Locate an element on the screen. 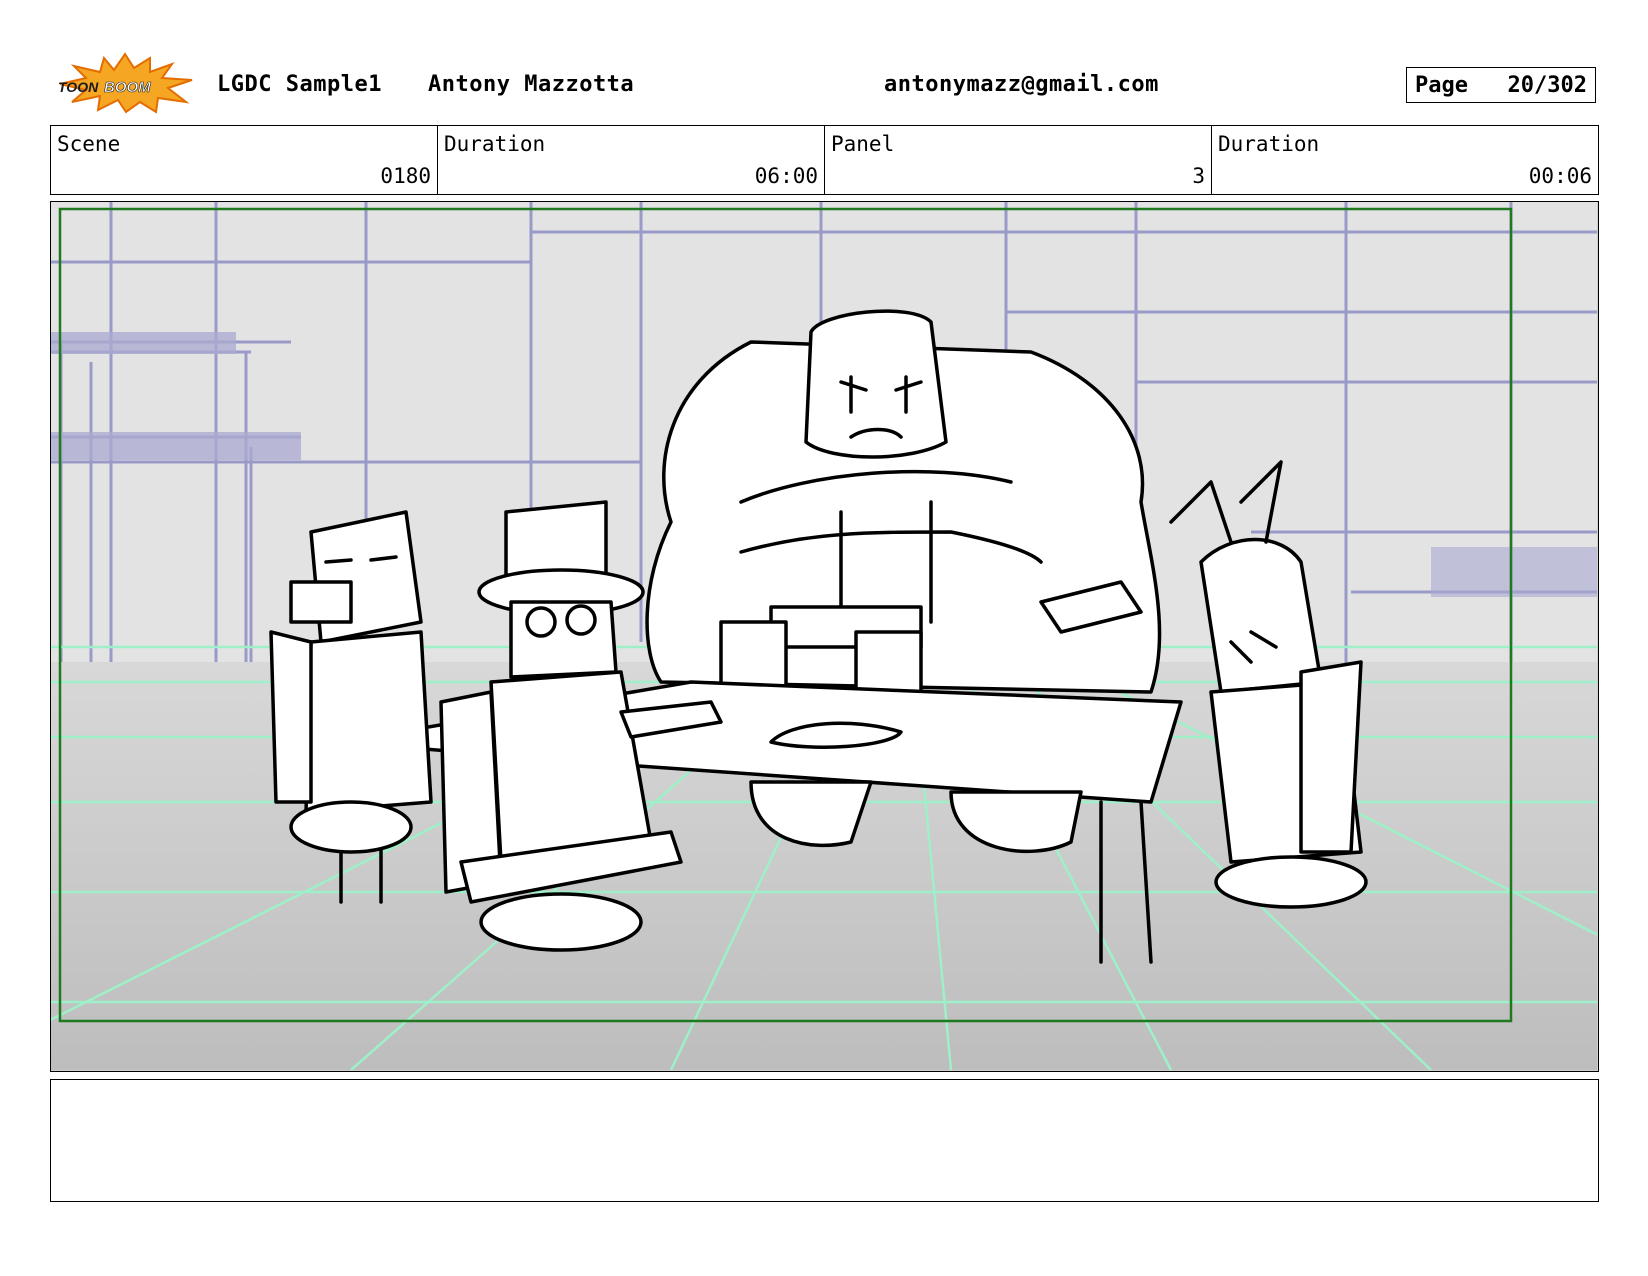  scene-duration-cell: Duration 06:00 is located at coordinates (631, 160).